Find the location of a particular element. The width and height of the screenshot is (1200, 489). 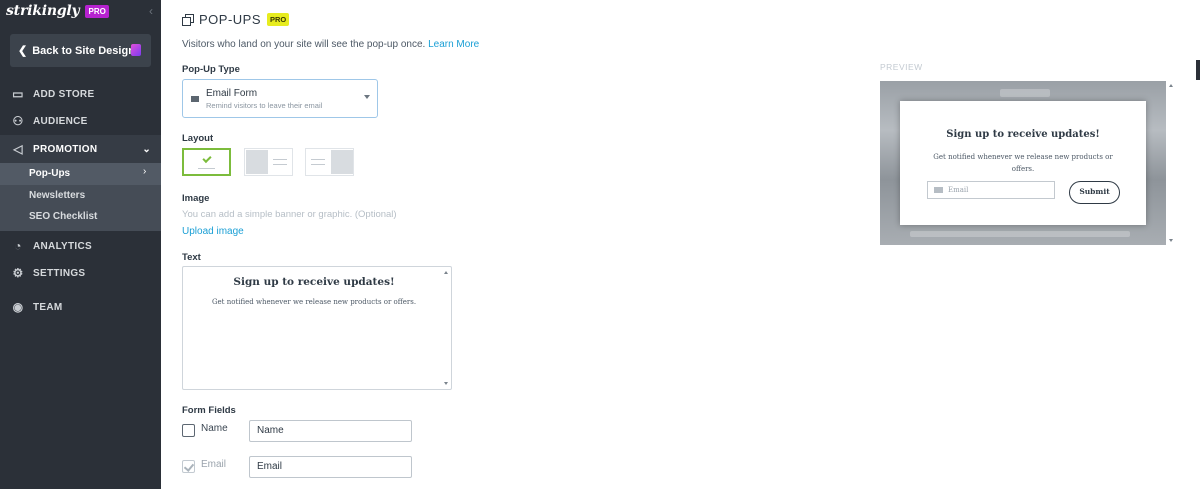

form-fields-label: Form Fields is located at coordinates (209, 410).